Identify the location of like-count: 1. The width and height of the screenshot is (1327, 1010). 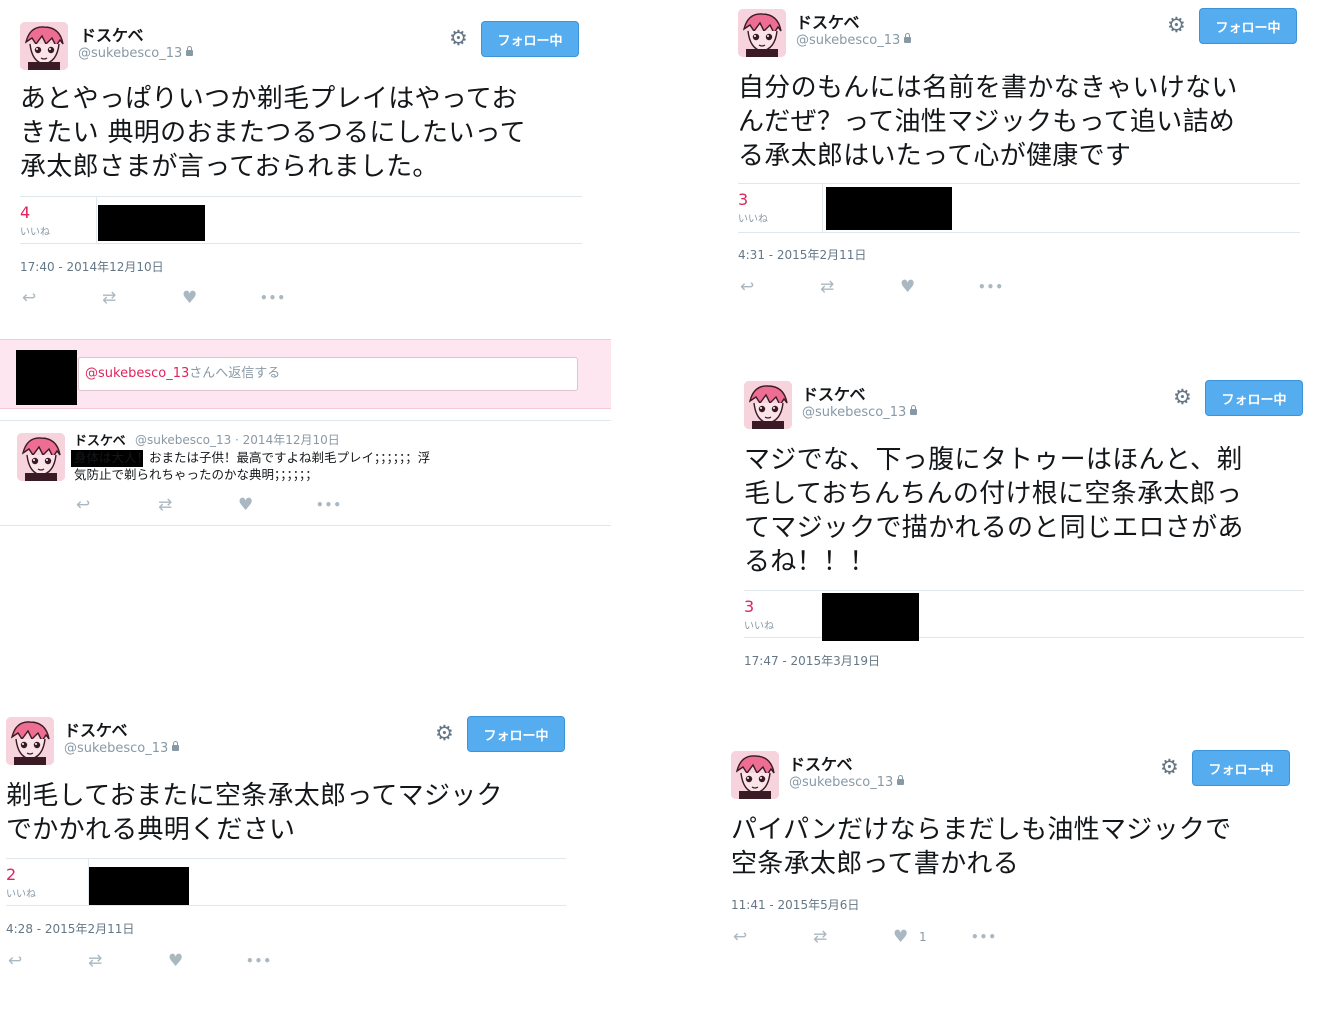
(923, 937).